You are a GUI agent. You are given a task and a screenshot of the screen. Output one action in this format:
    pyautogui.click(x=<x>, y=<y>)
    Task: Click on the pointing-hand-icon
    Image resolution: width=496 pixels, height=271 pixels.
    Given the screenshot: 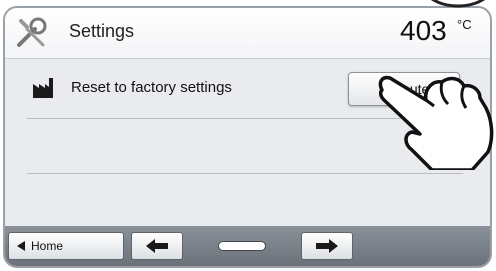 What is the action you would take?
    pyautogui.click(x=436, y=122)
    